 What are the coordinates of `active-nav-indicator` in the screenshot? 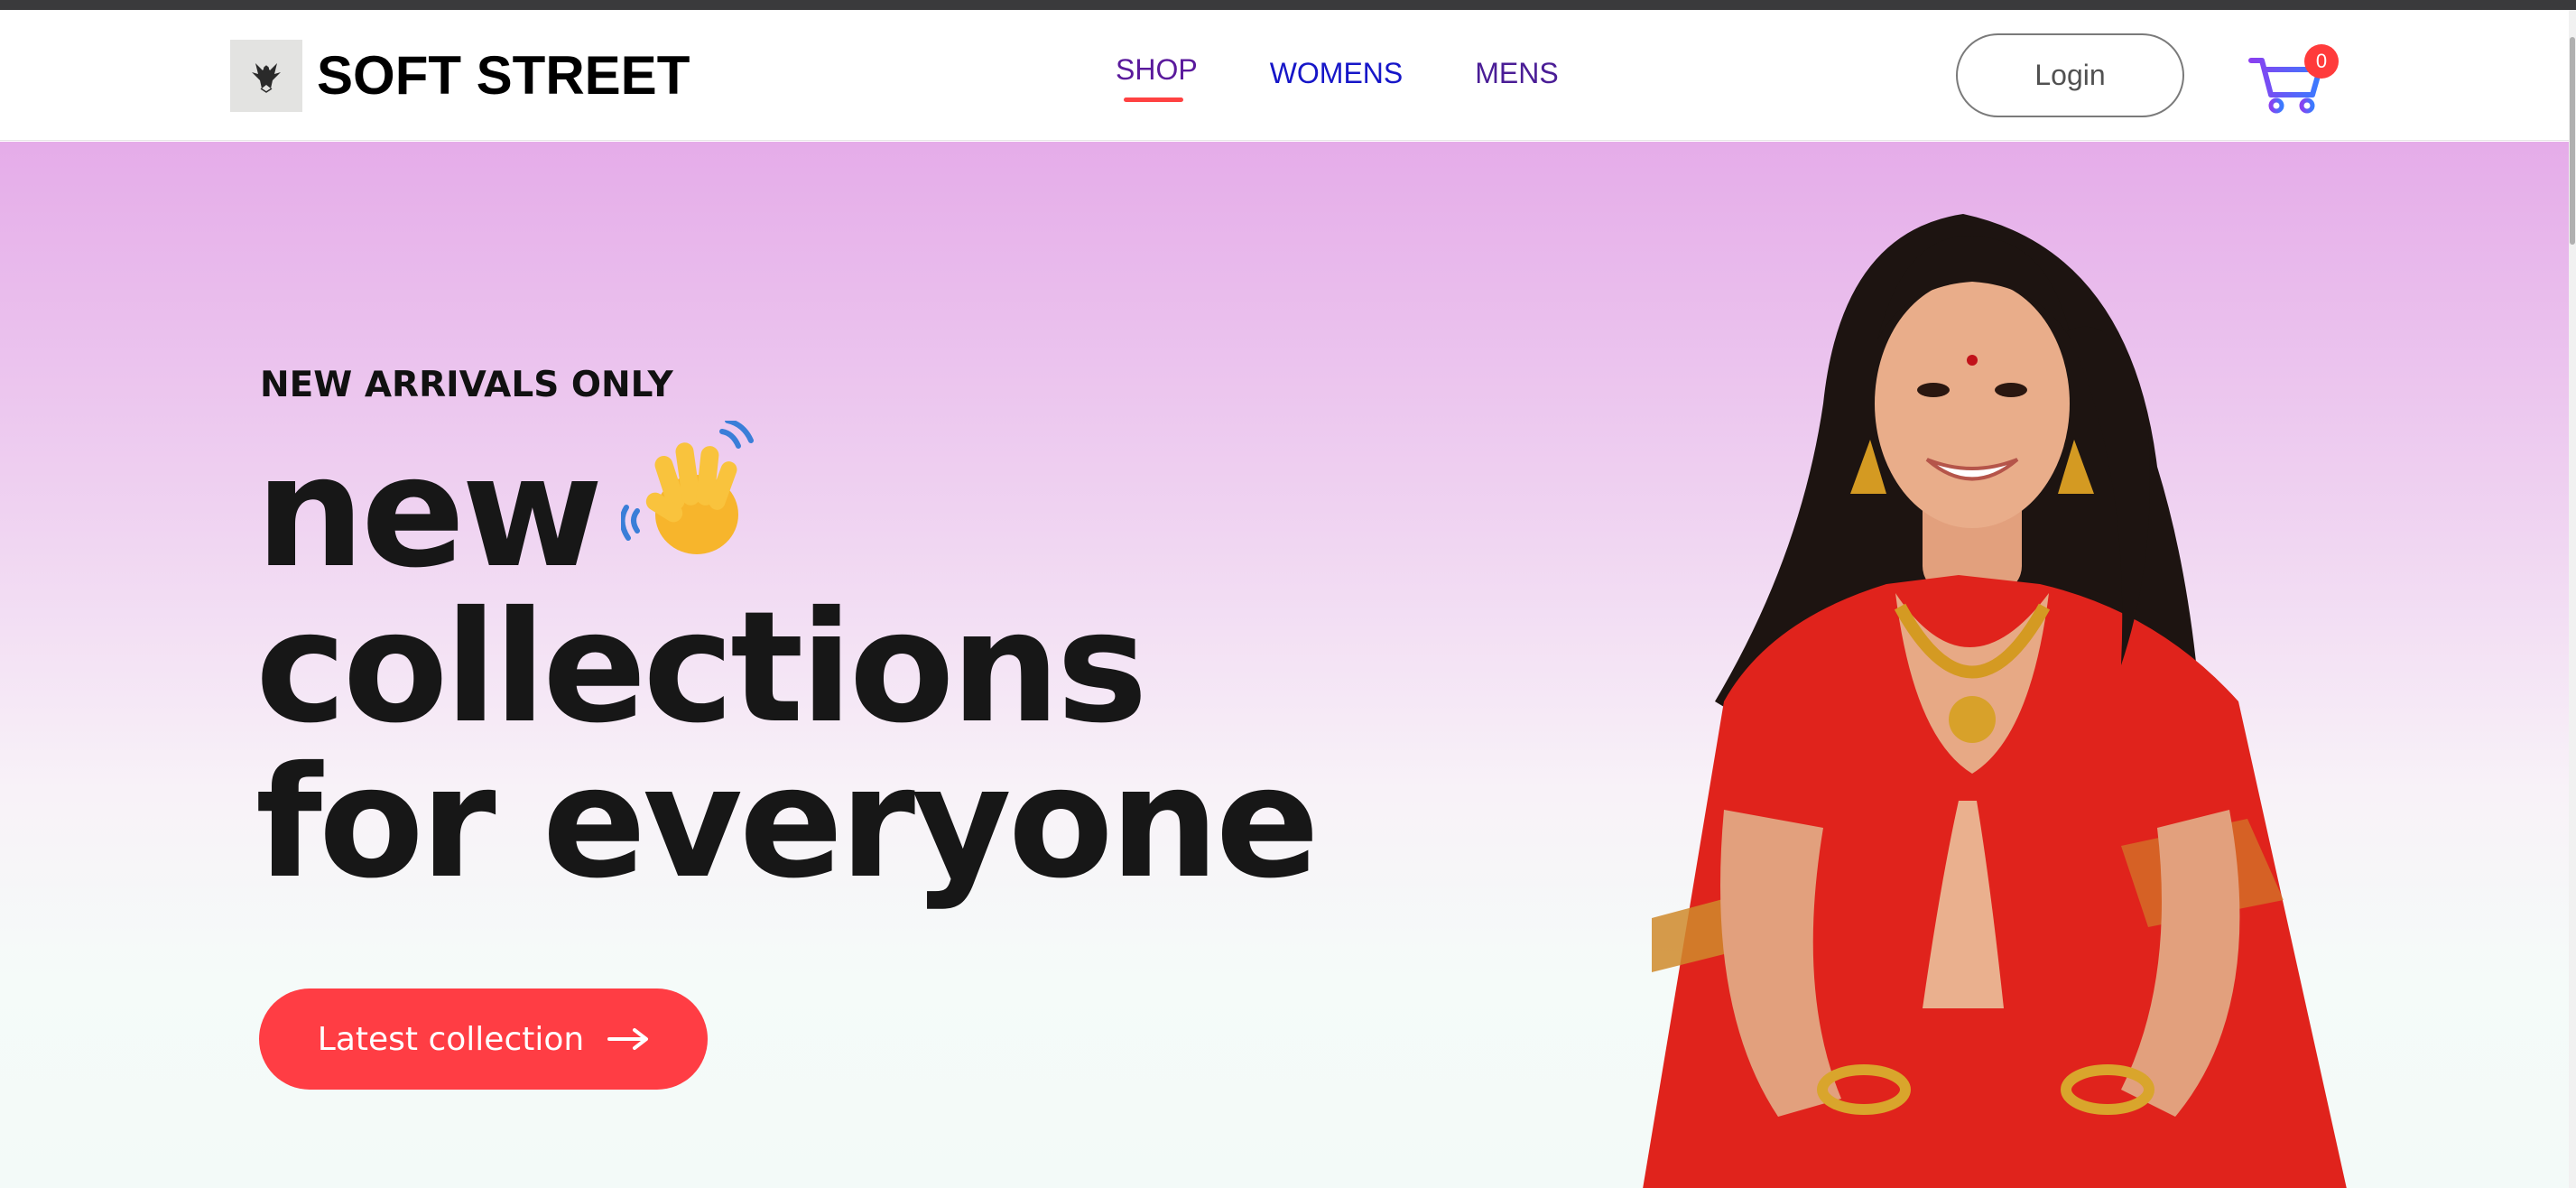 It's located at (1154, 99).